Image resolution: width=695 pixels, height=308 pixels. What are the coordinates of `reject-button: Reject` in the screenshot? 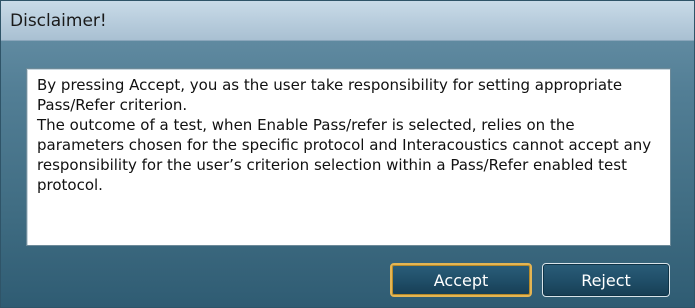 It's located at (606, 280).